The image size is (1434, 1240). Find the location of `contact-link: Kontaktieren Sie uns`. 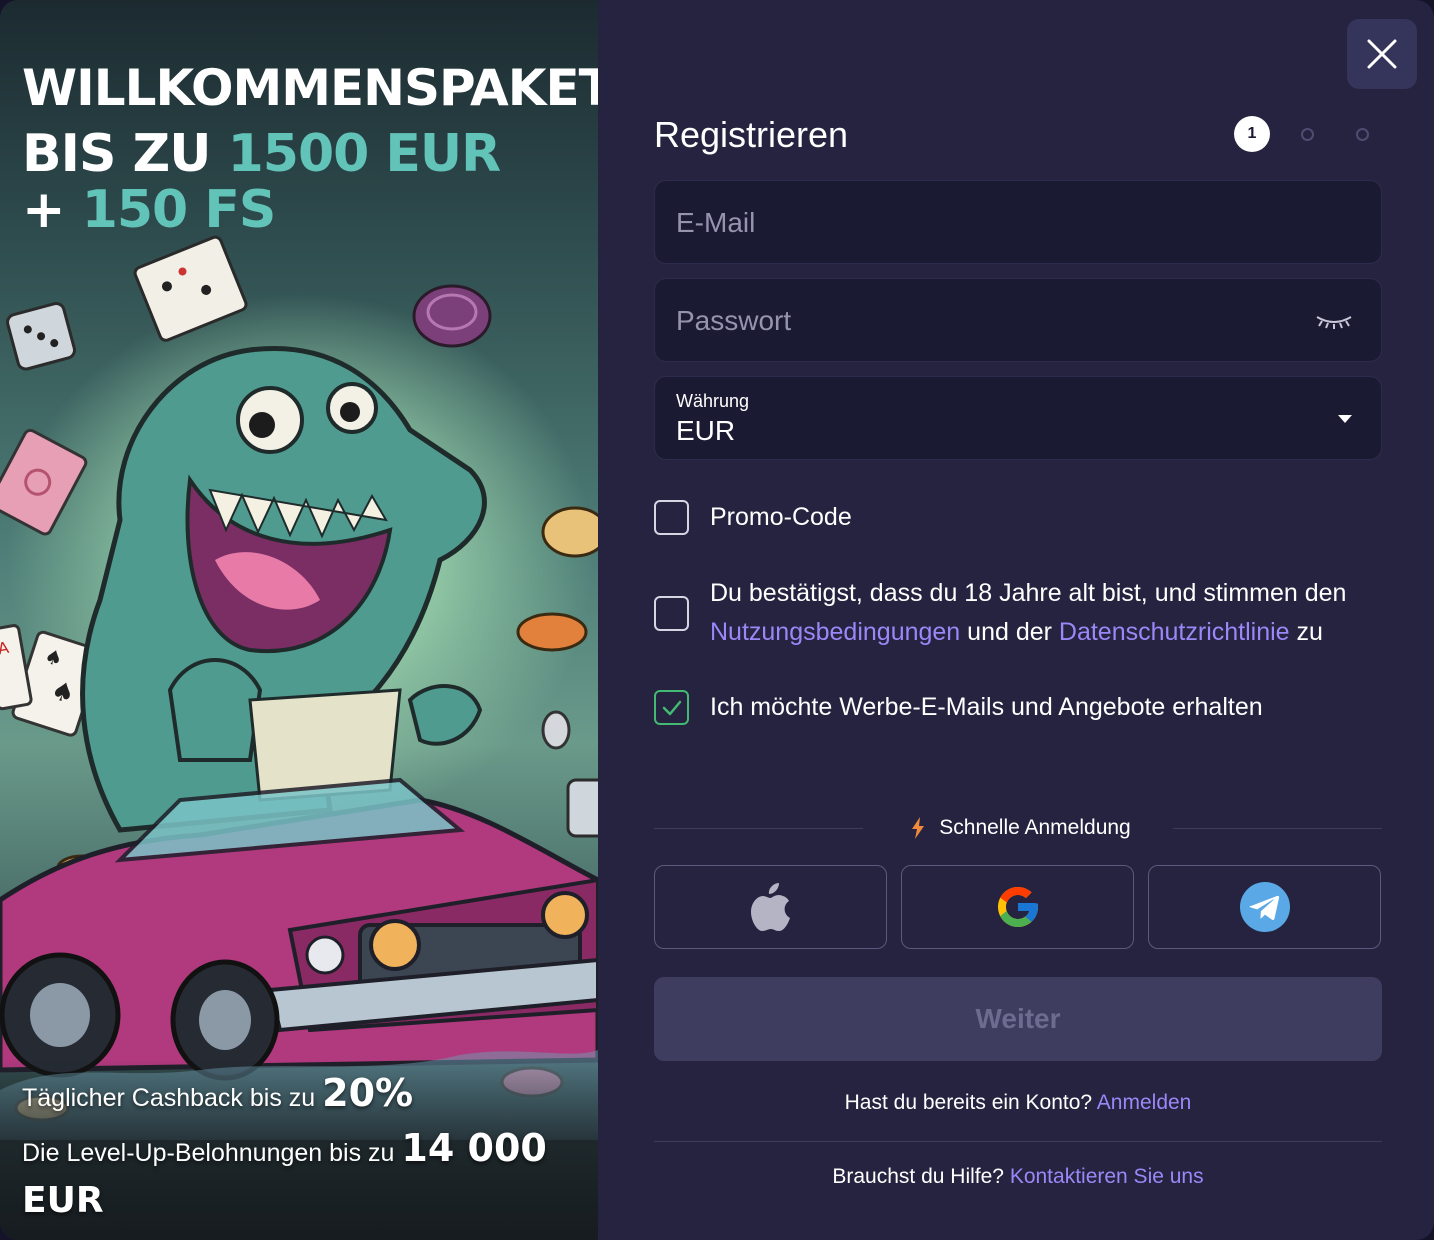

contact-link: Kontaktieren Sie uns is located at coordinates (1107, 1176).